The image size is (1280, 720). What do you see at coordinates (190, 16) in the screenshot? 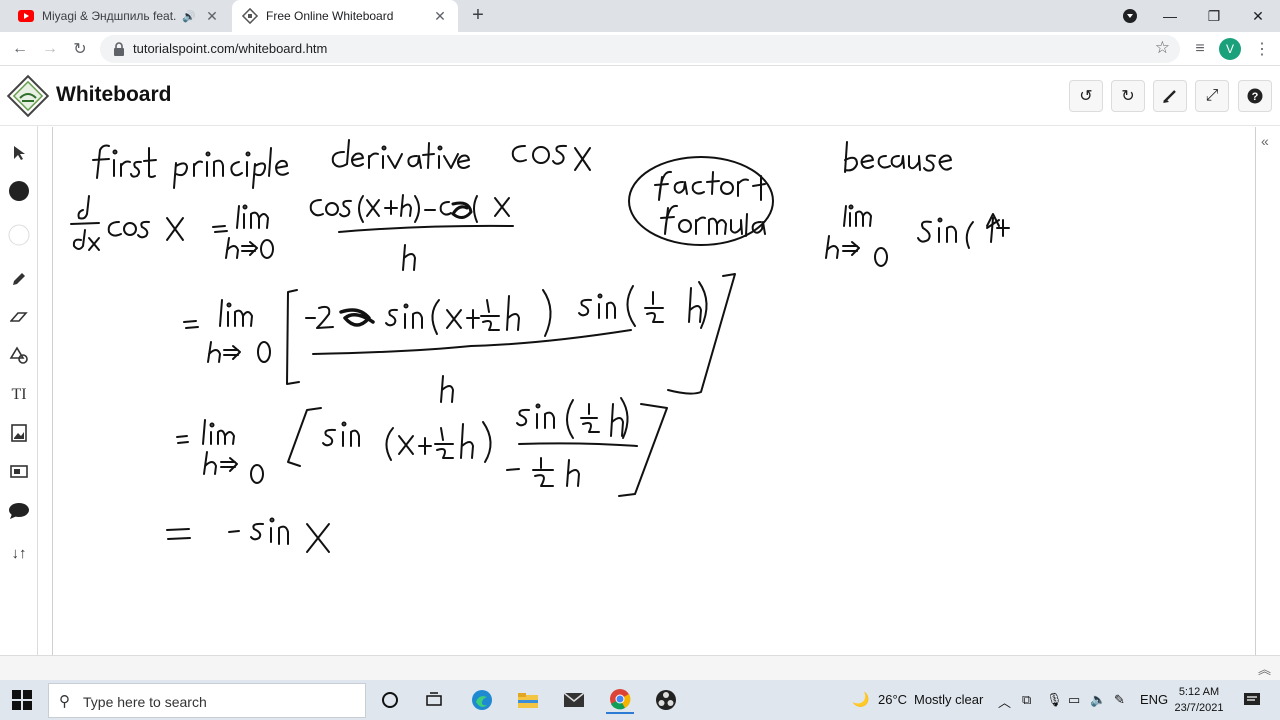
I see `speaker-icon: 🔊` at bounding box center [190, 16].